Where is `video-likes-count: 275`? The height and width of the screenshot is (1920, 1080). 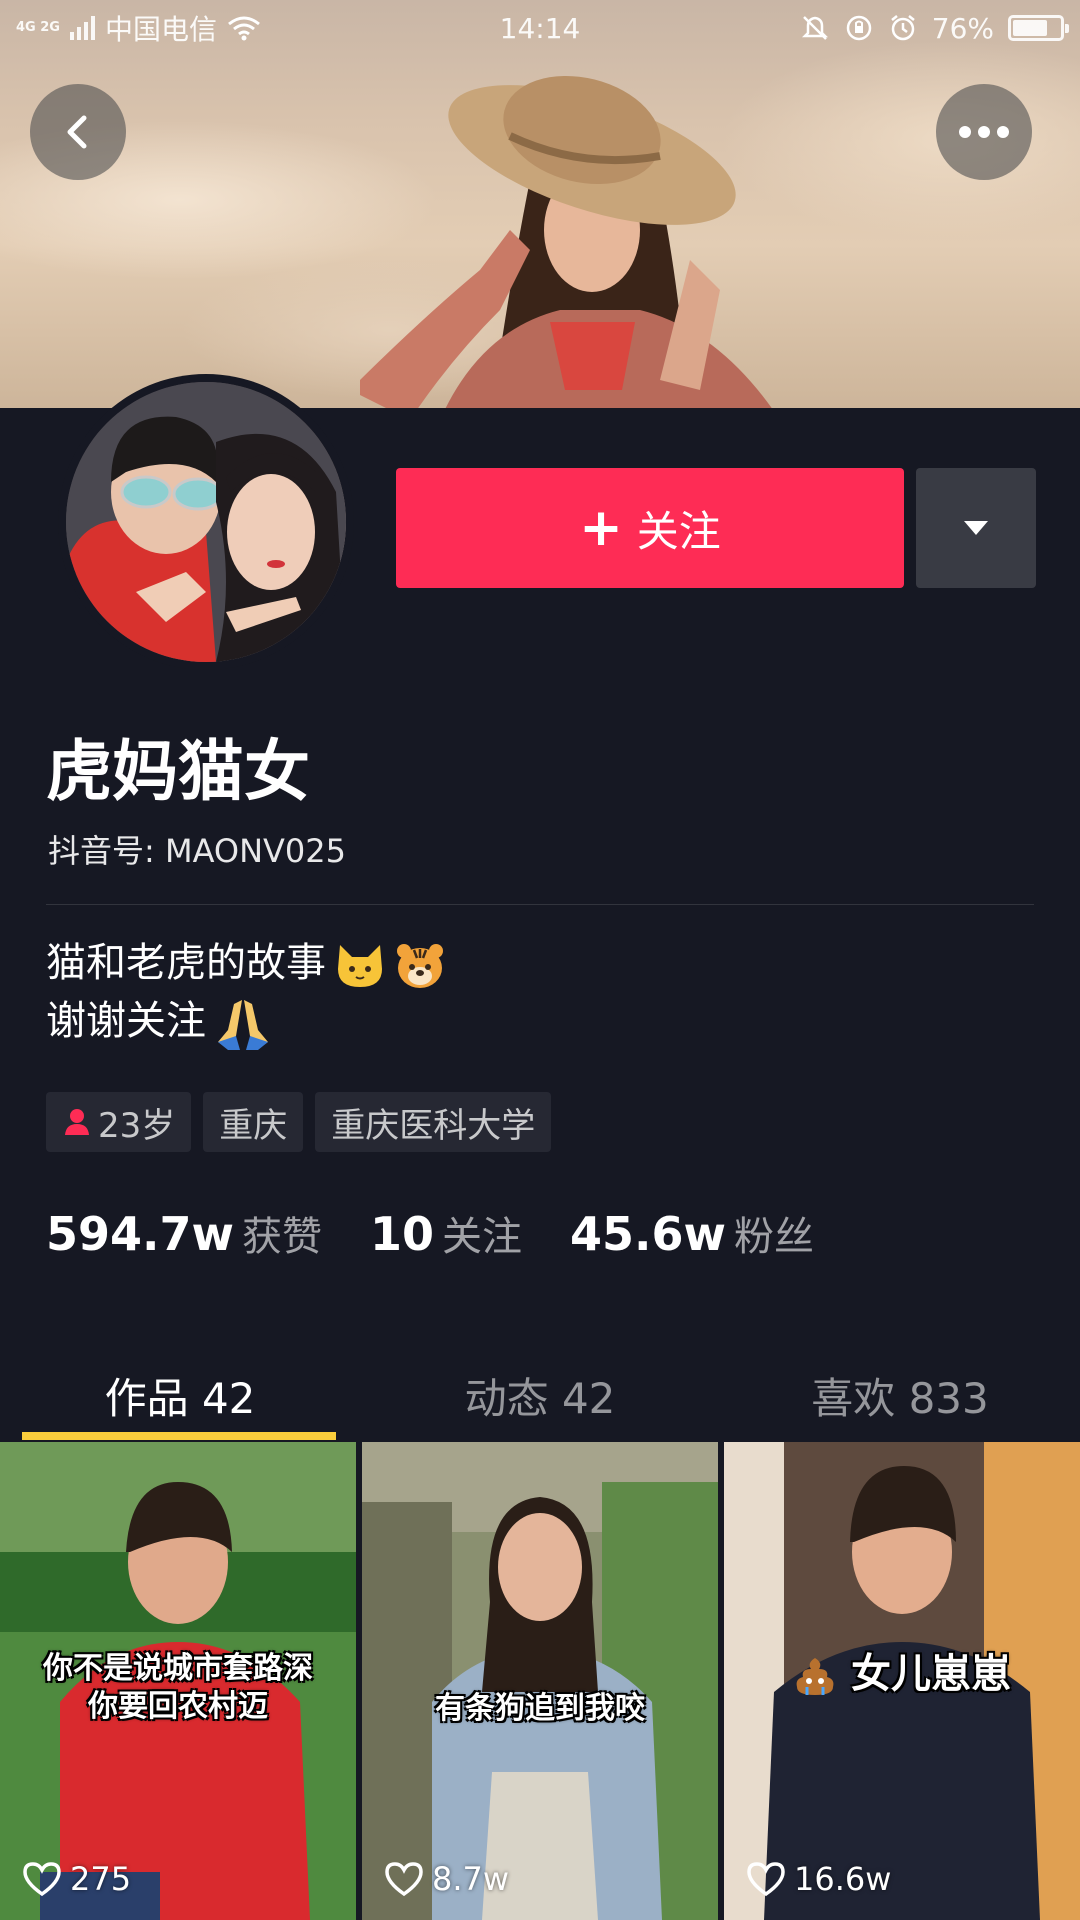 video-likes-count: 275 is located at coordinates (101, 1879).